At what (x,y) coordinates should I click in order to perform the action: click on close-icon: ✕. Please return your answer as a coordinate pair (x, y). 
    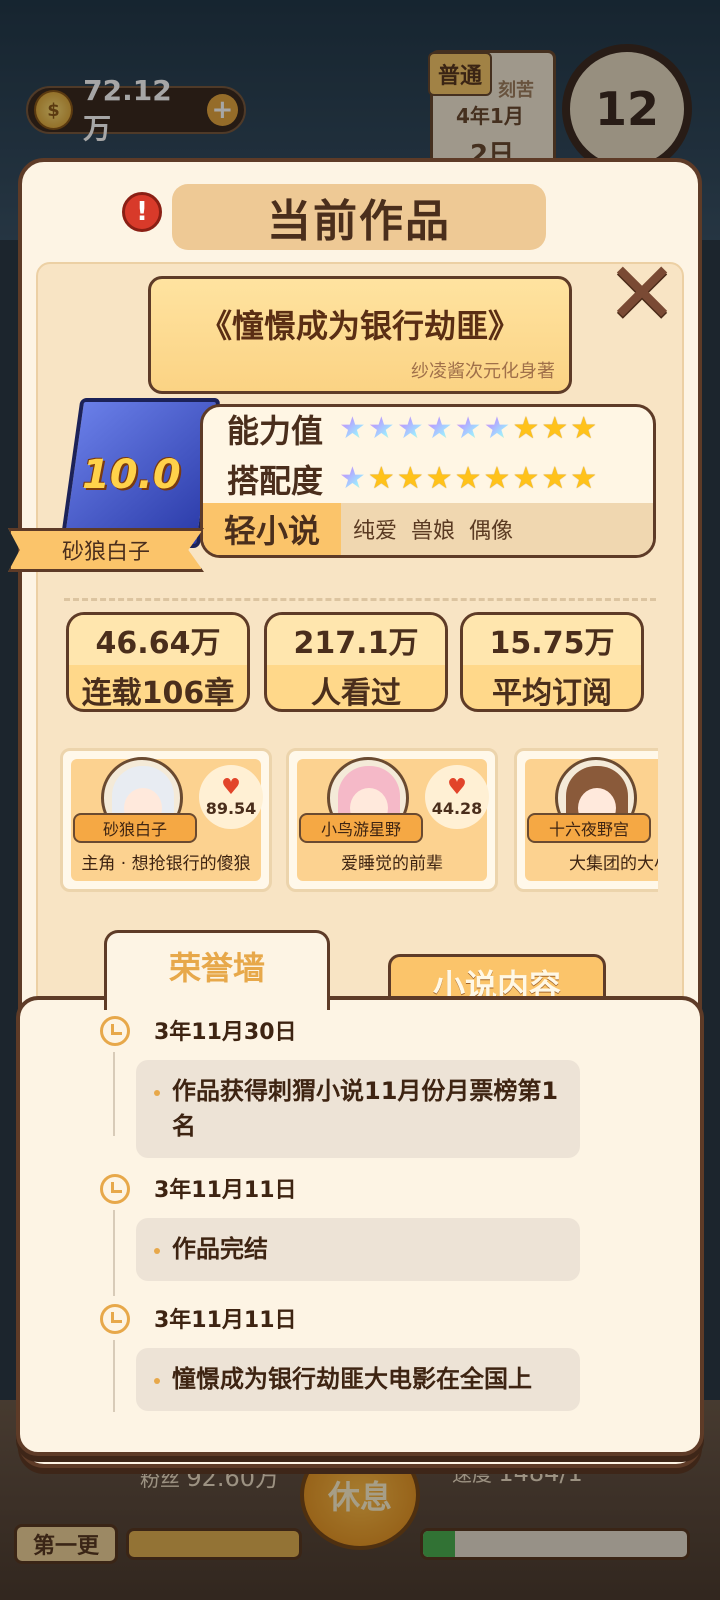
    Looking at the image, I should click on (642, 294).